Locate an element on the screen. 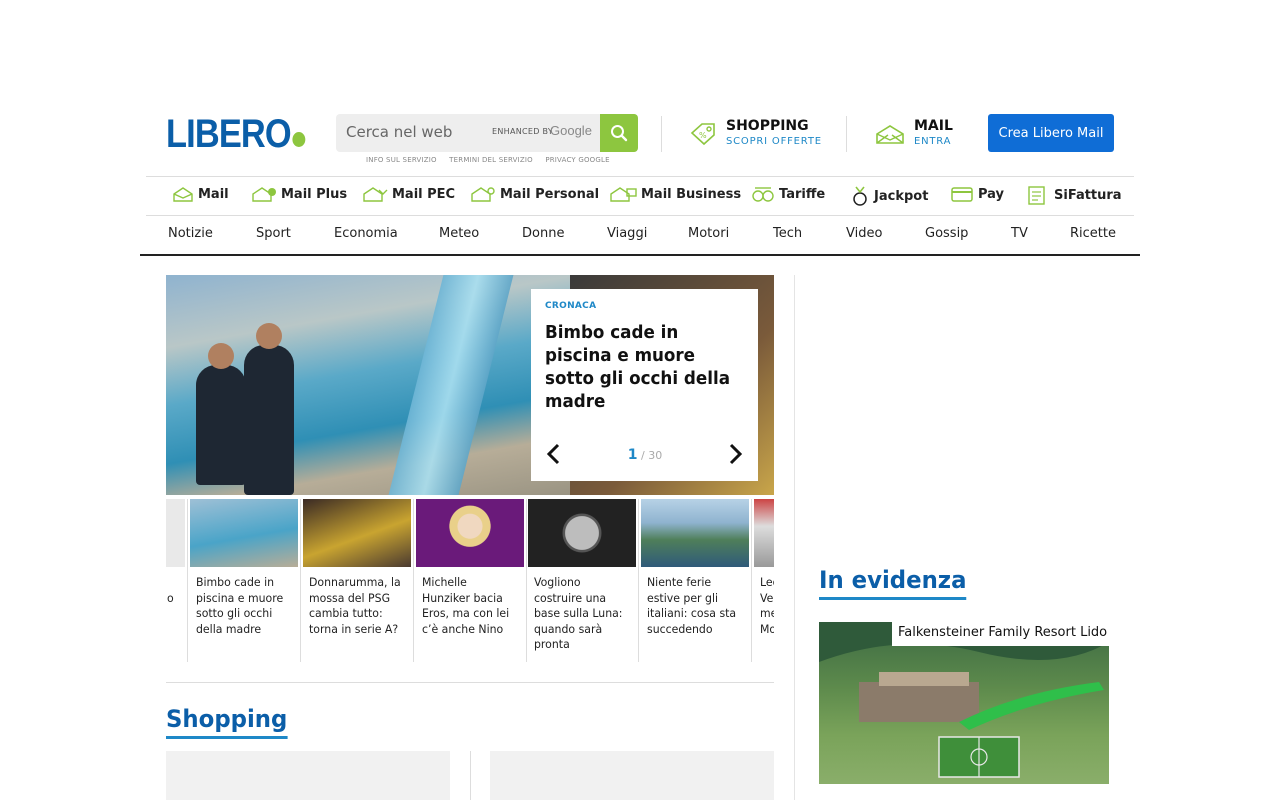 The image size is (1280, 800). service-label: Mail PEC is located at coordinates (424, 194).